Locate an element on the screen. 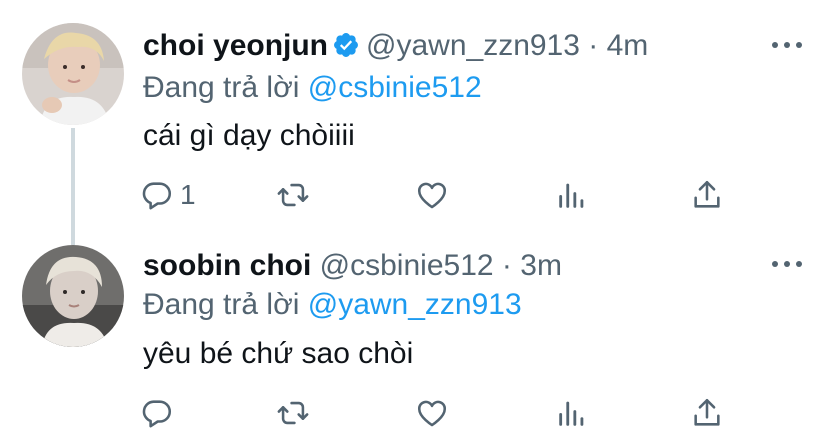 This screenshot has height=445, width=828. tweet-text: cái gì dạy chòiiii is located at coordinates (249, 135).